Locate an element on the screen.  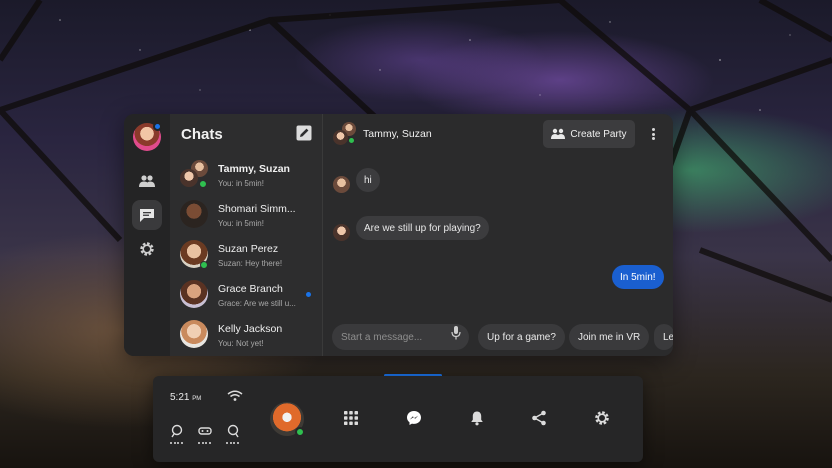
quick-reply-chip: Up for a game? is located at coordinates (521, 337).